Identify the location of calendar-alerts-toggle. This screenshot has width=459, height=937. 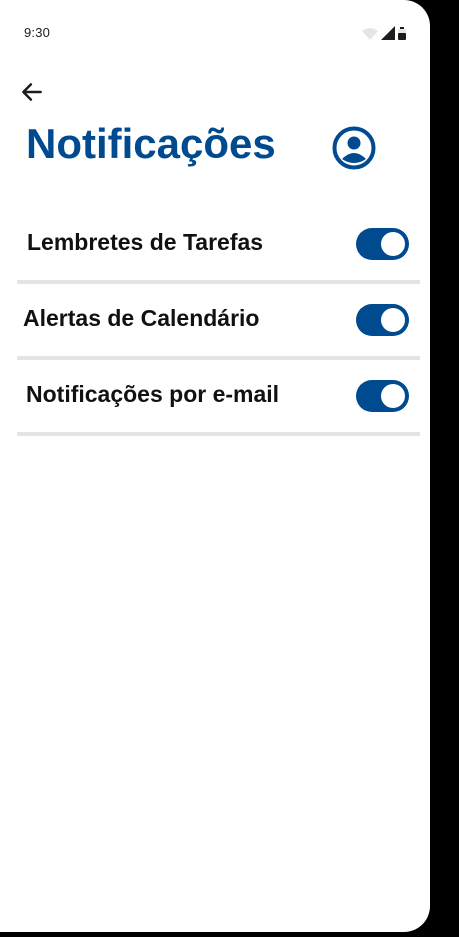
(382, 320).